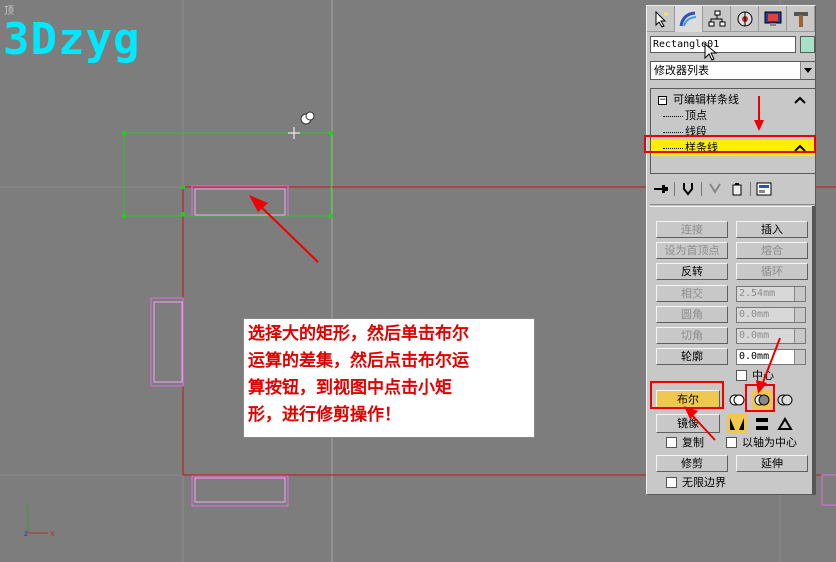 The image size is (836, 562). What do you see at coordinates (72, 39) in the screenshot?
I see `watermark: 3Dzyg` at bounding box center [72, 39].